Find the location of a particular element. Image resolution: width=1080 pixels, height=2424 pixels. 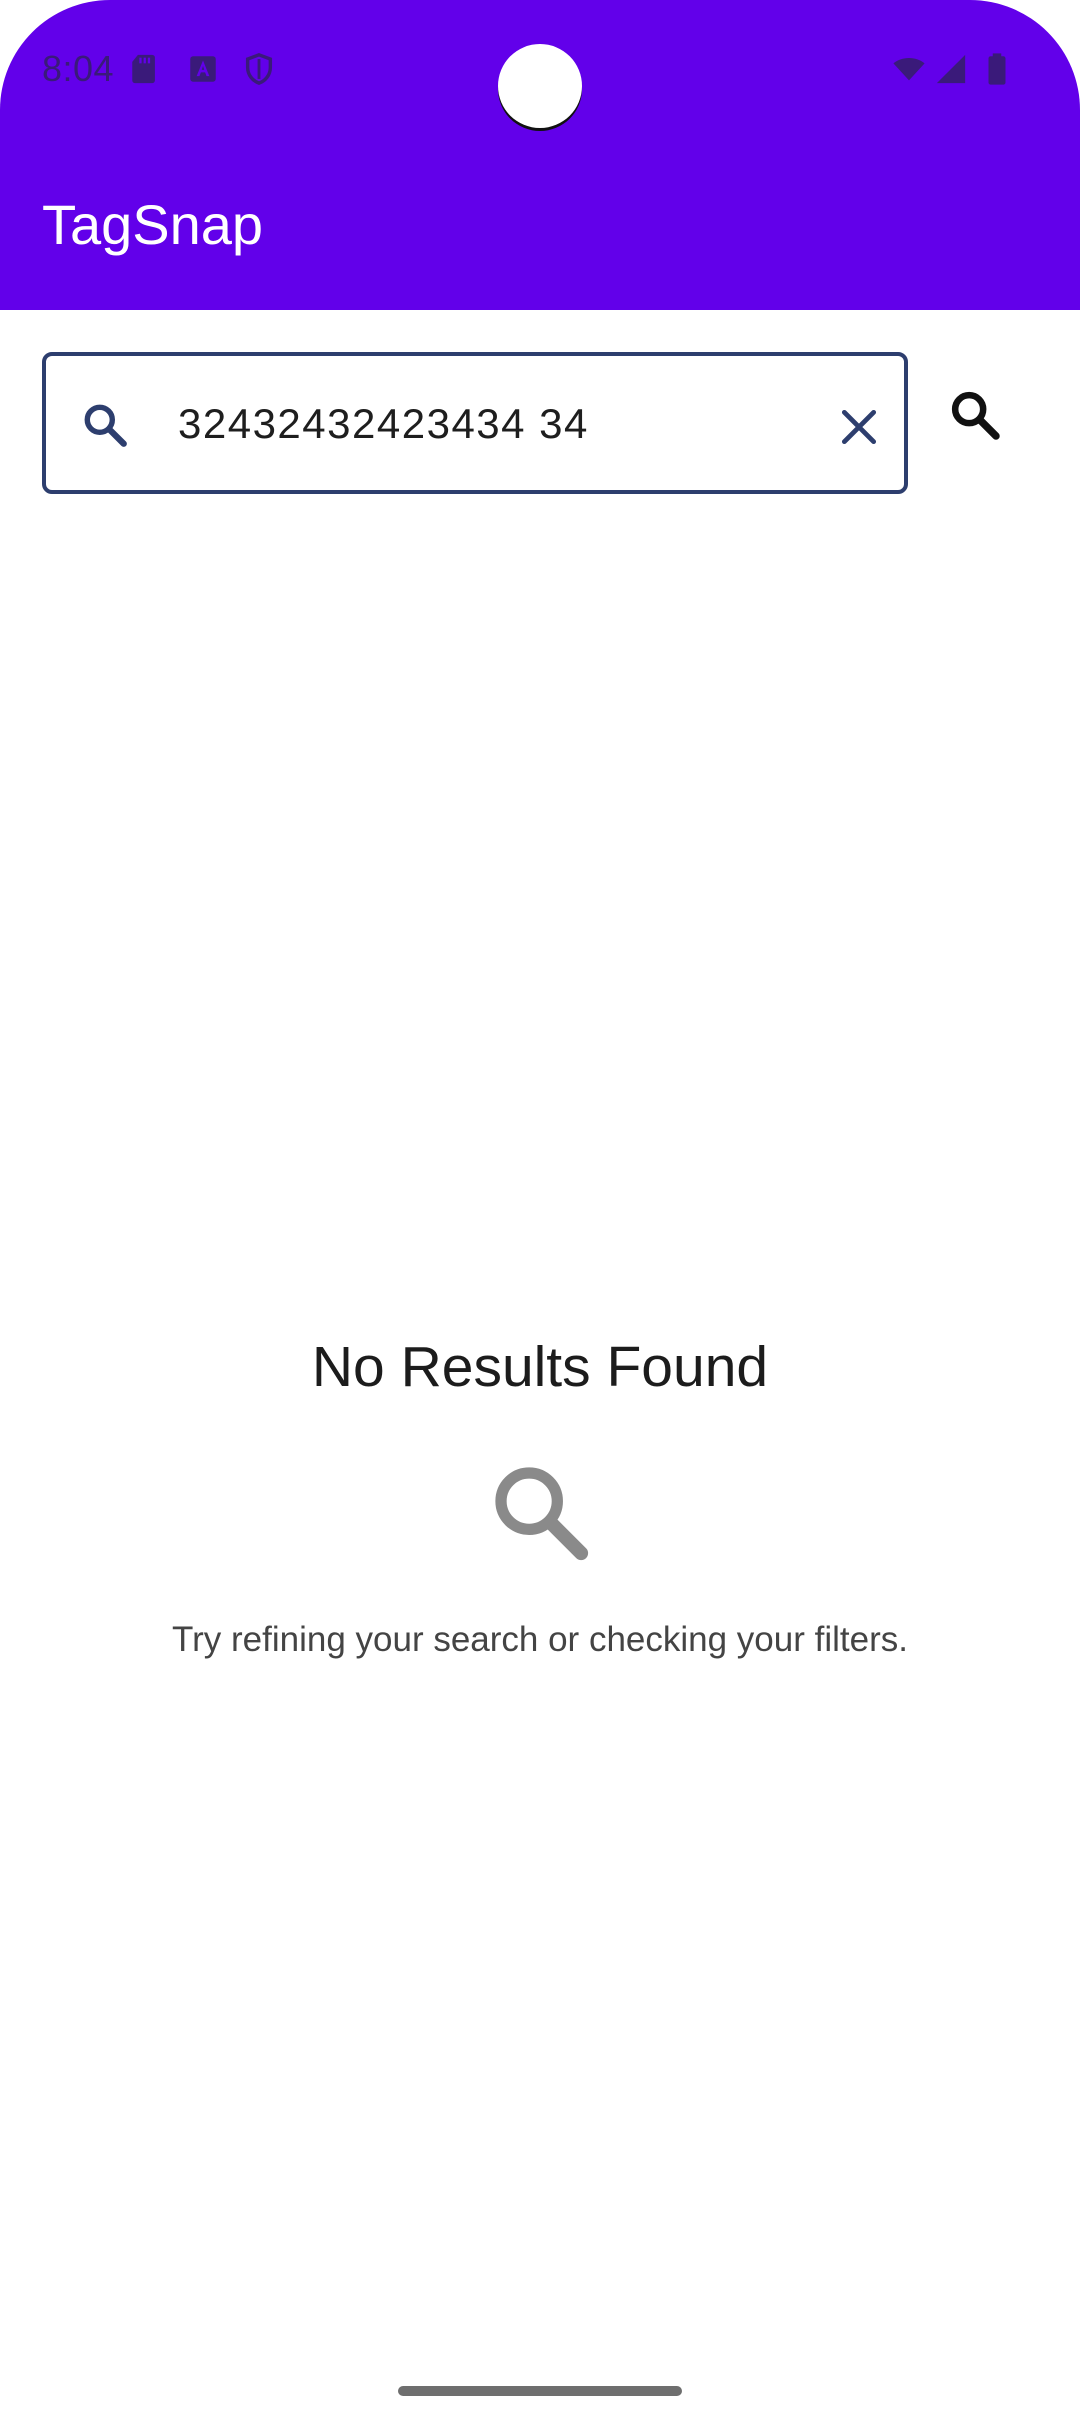

clear-search-button is located at coordinates (859, 427).